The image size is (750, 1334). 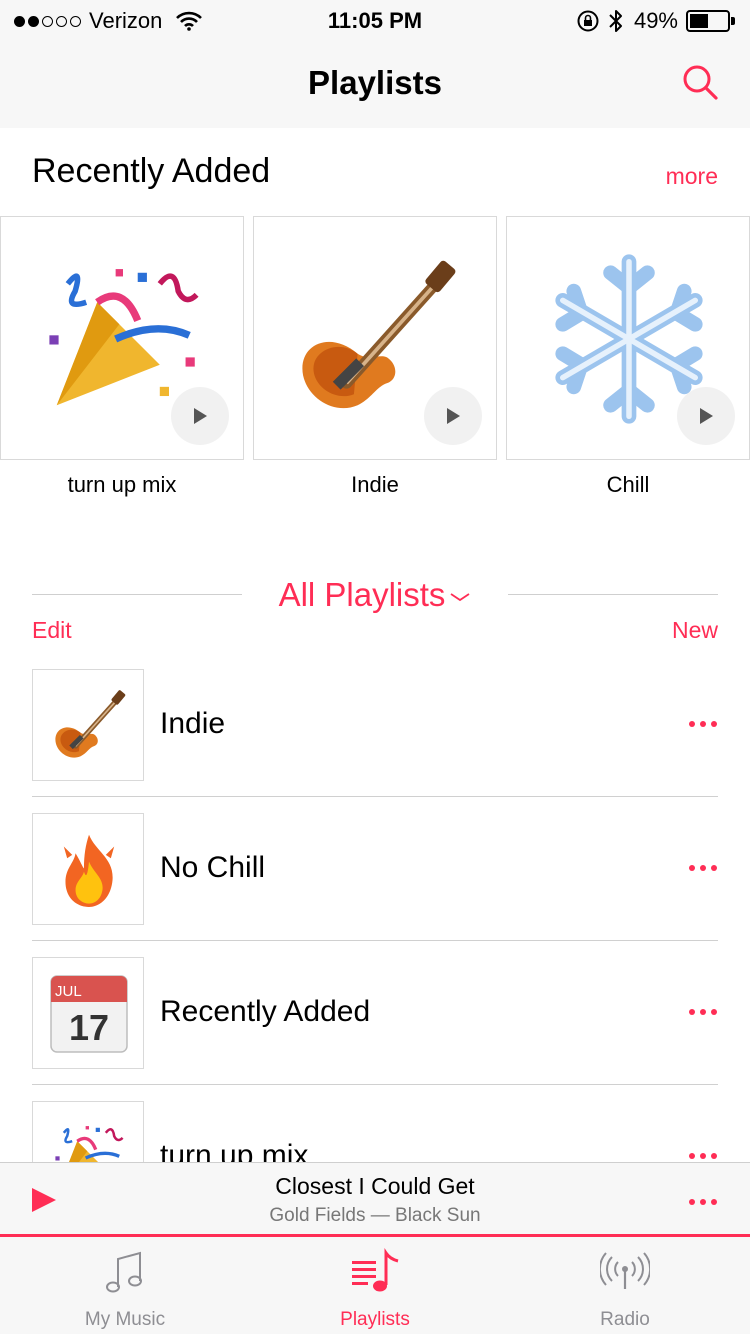 I want to click on recent-tile-label: turn up mix, so click(x=122, y=485).